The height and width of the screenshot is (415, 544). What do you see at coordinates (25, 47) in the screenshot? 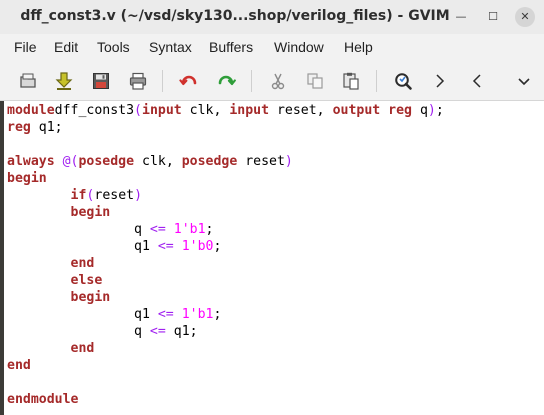
I see `menu-file: File` at bounding box center [25, 47].